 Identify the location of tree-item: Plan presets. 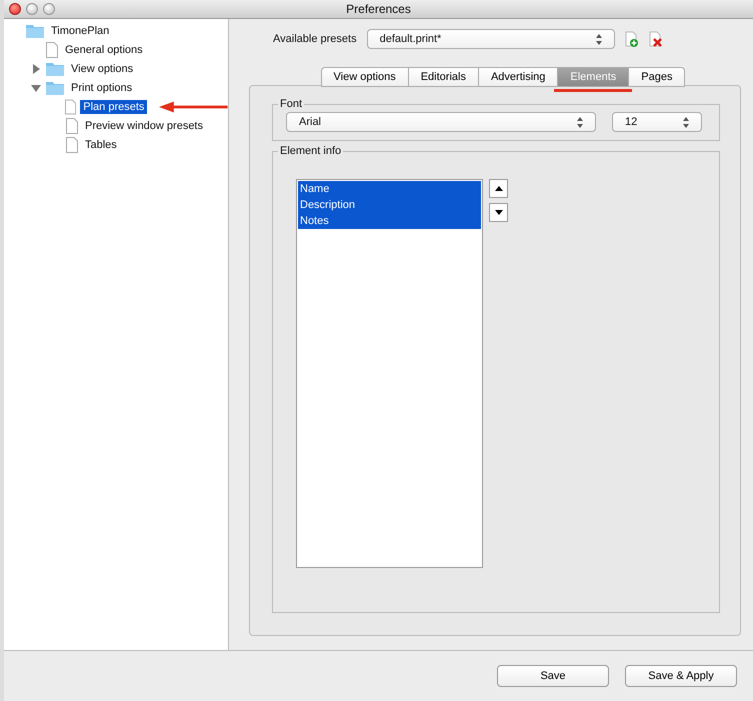
(114, 107).